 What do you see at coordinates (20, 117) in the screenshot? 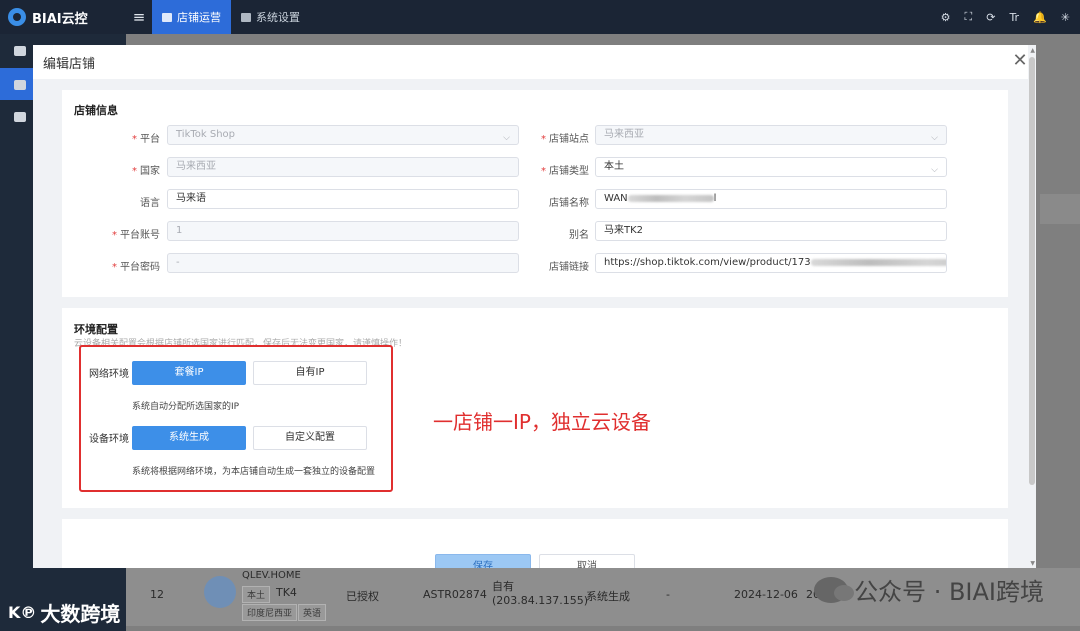
I see `bag-icon` at bounding box center [20, 117].